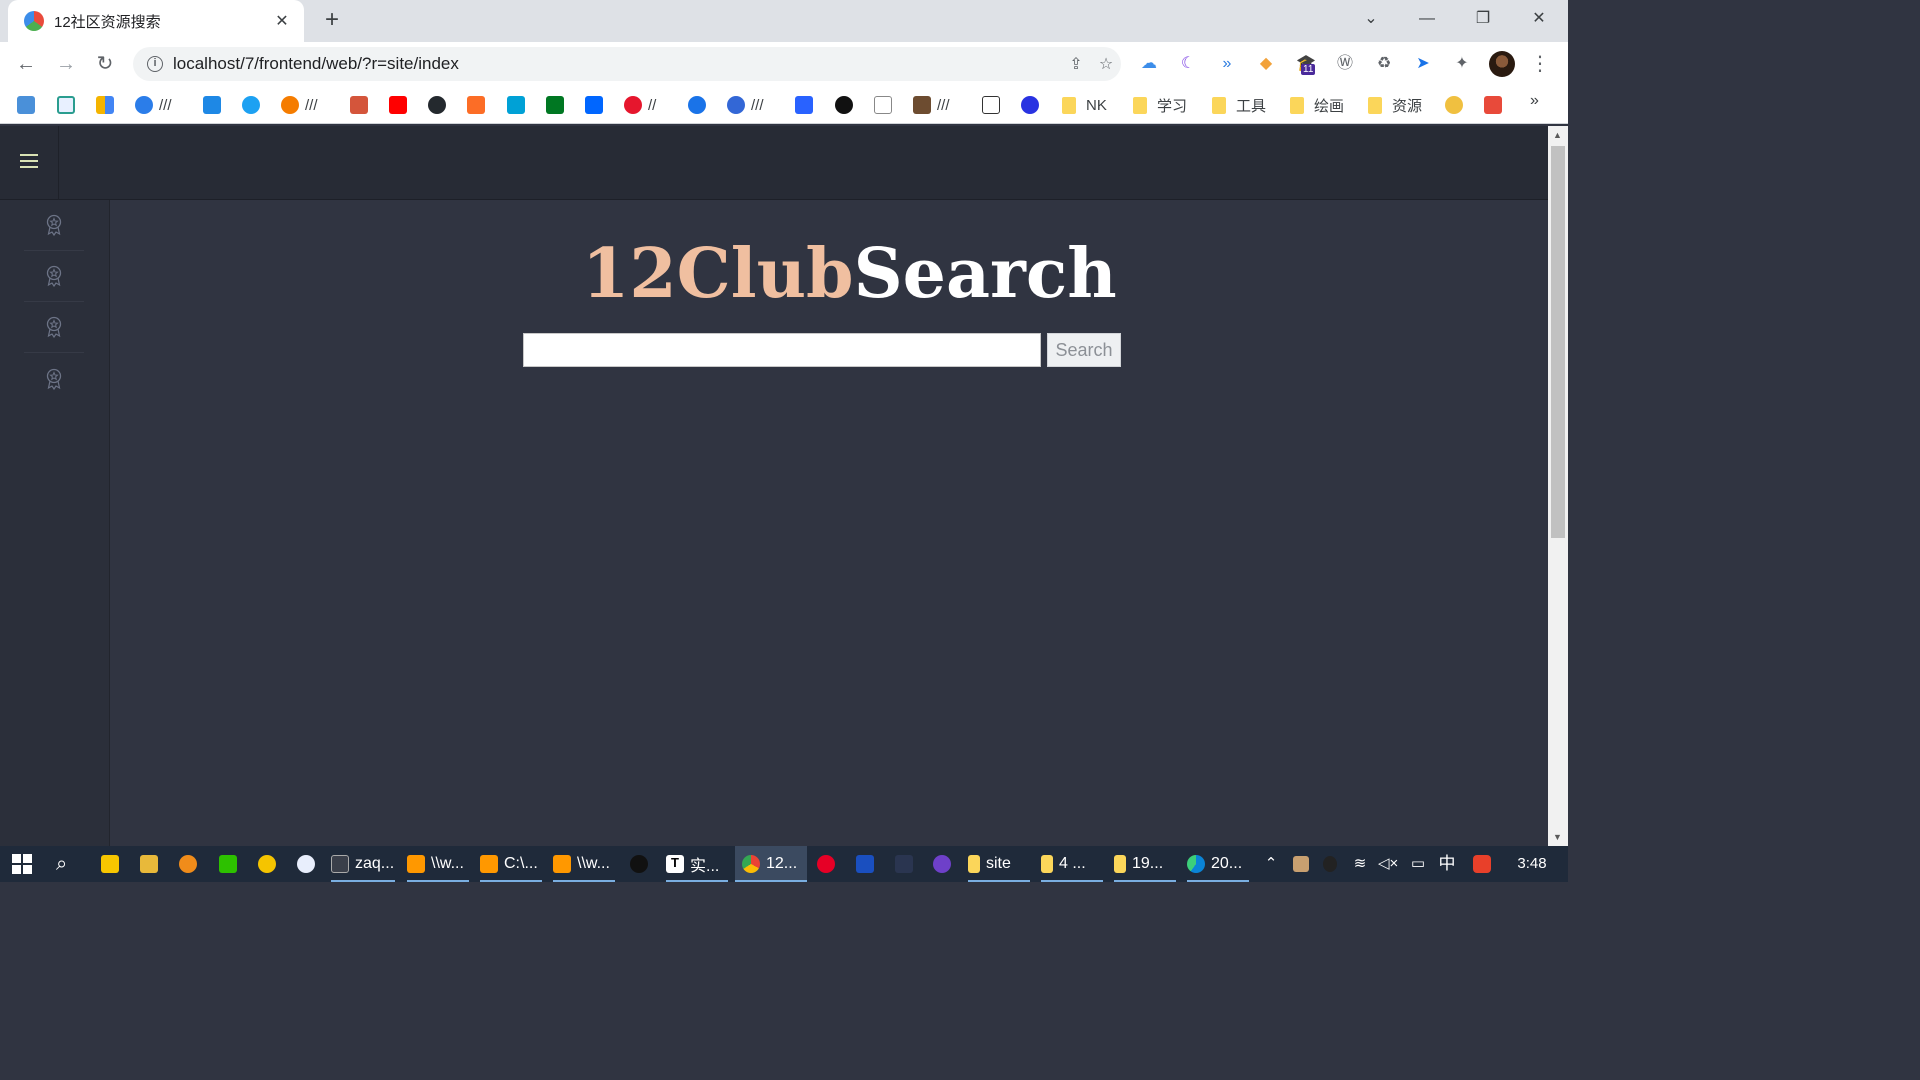  Describe the element at coordinates (332, 20) in the screenshot. I see `new-tab-button: +` at that location.